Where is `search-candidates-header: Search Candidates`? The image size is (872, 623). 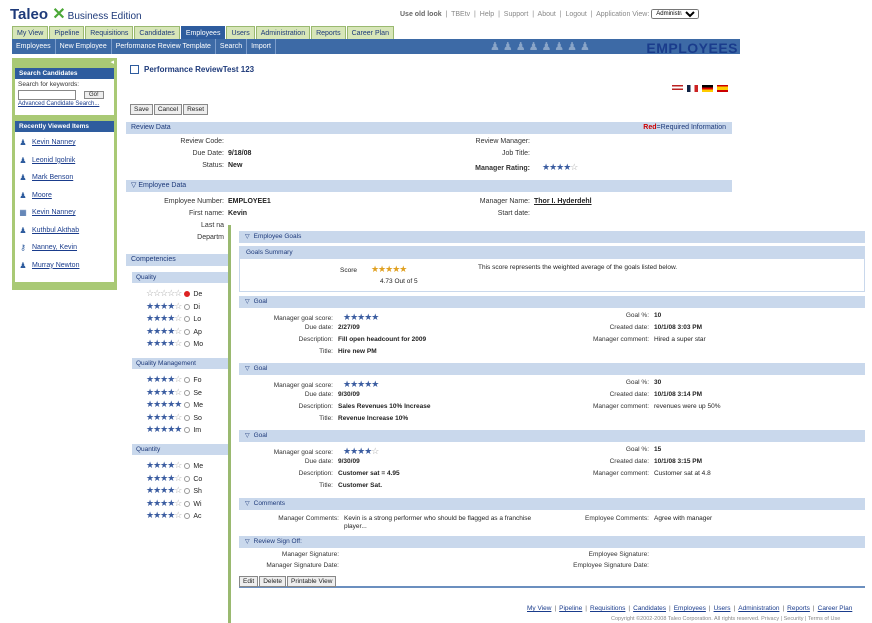 search-candidates-header: Search Candidates is located at coordinates (64, 73).